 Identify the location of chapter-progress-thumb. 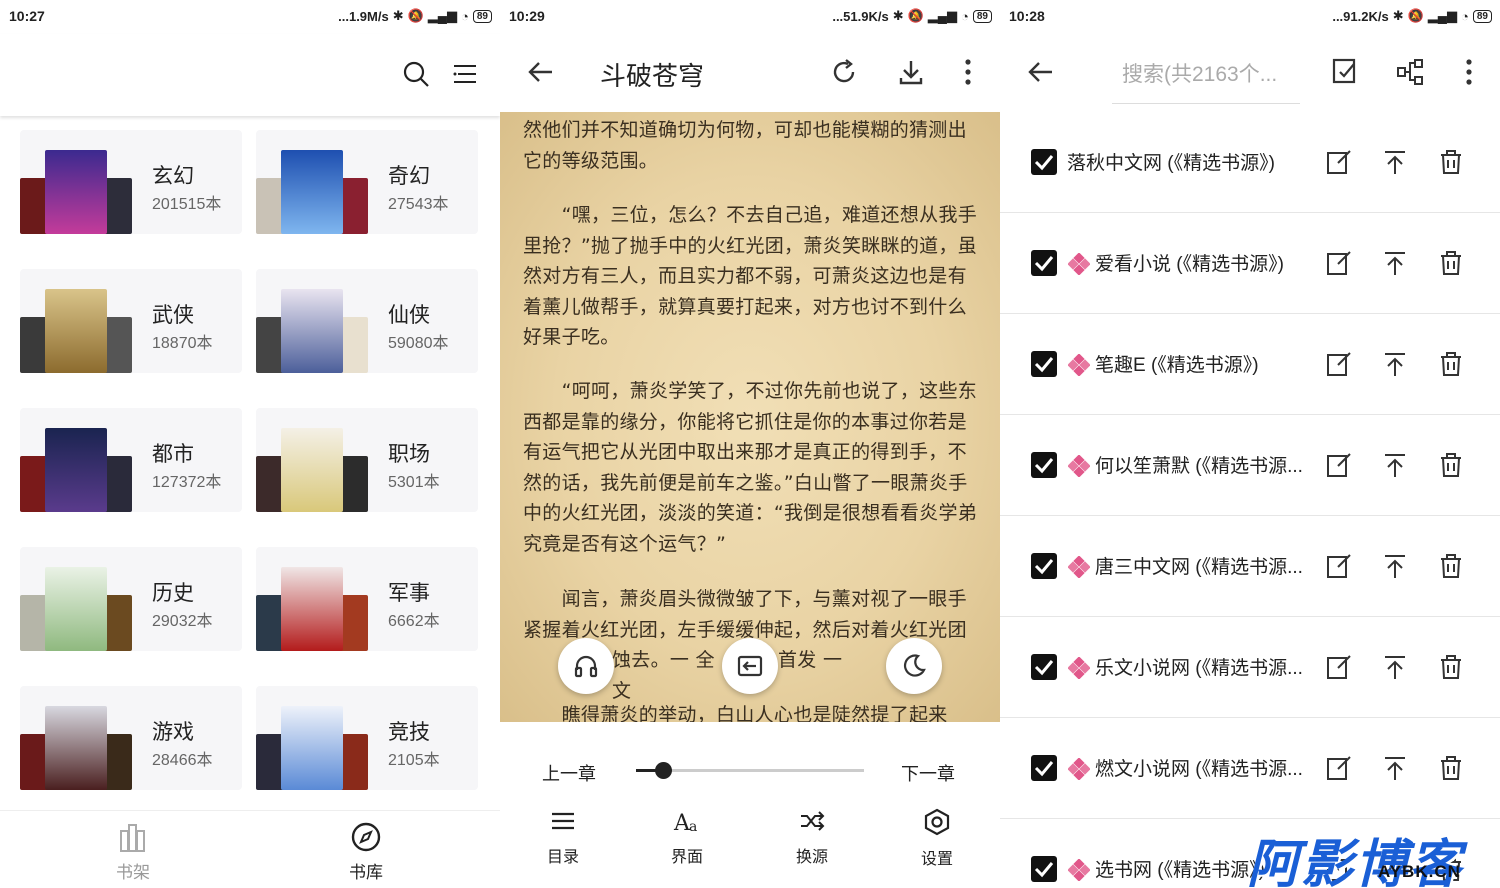
(664, 770).